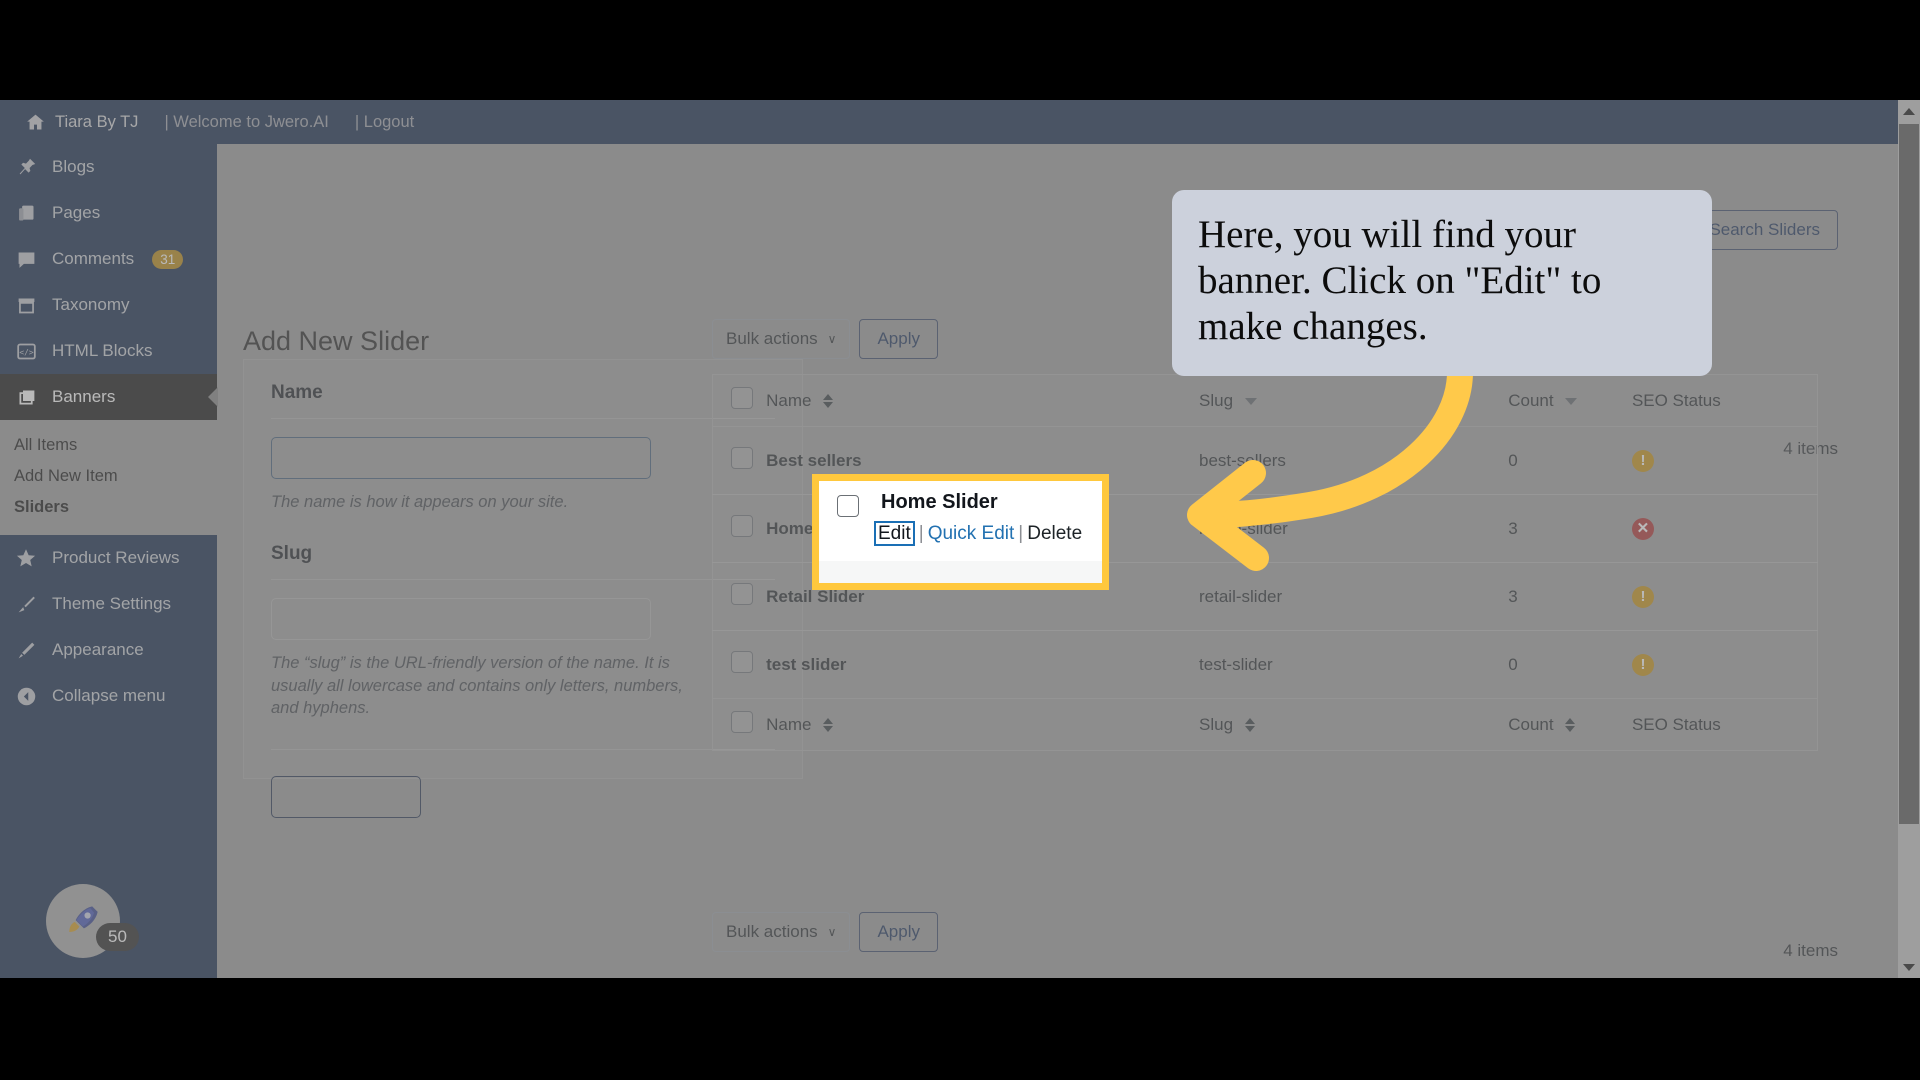  I want to click on column-header-count: Count, so click(1570, 400).